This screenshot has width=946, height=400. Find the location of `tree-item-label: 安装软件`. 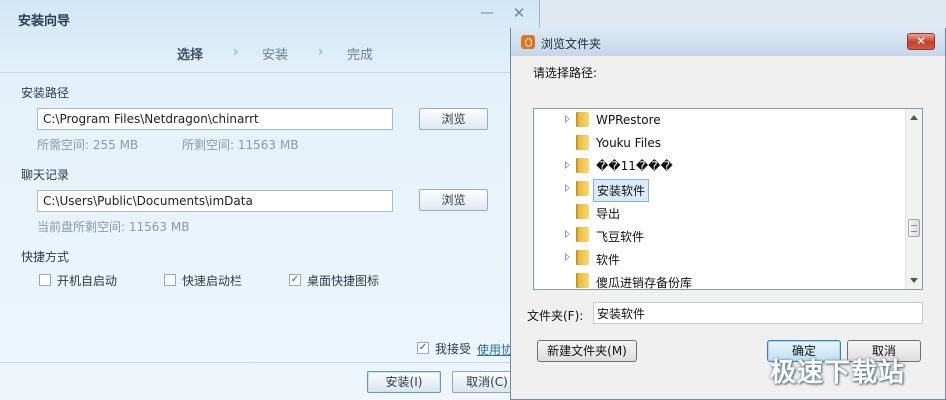

tree-item-label: 安装软件 is located at coordinates (621, 190).